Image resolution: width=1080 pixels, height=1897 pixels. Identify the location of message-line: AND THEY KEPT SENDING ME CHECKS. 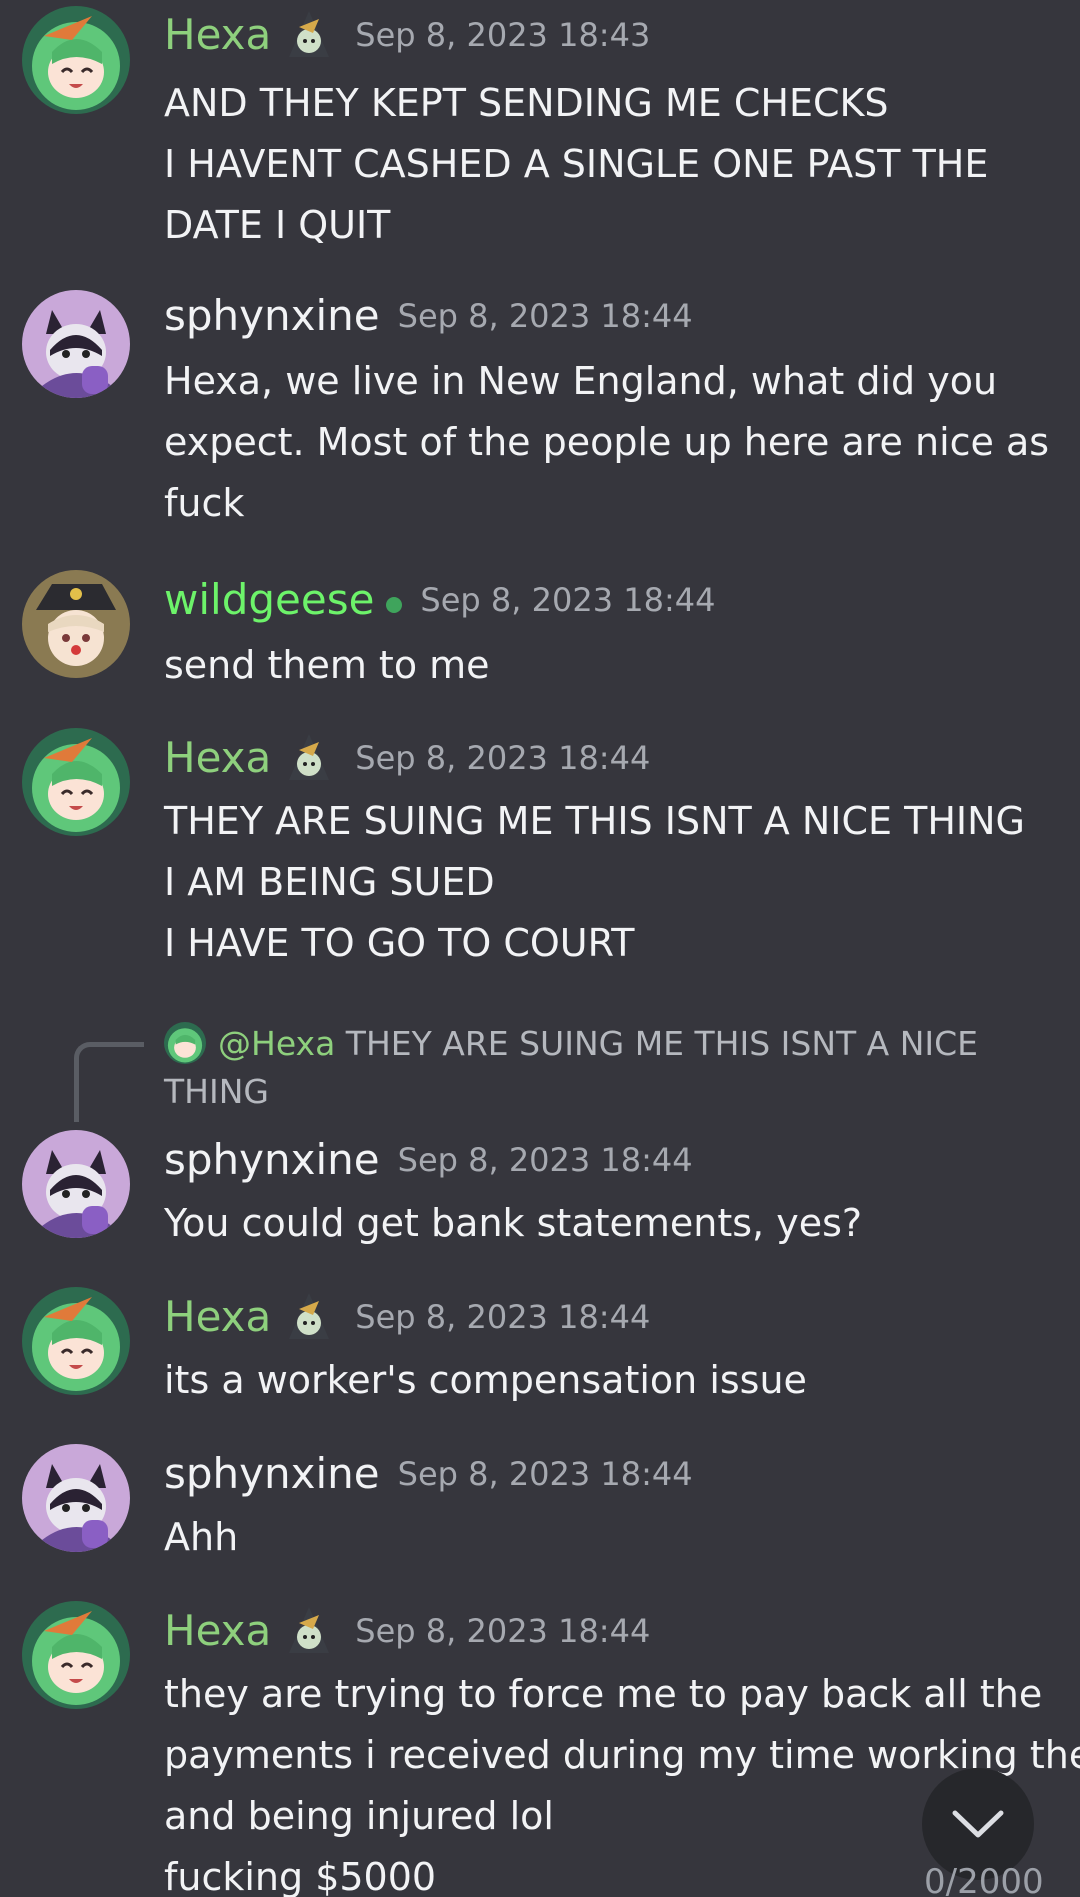
(526, 103).